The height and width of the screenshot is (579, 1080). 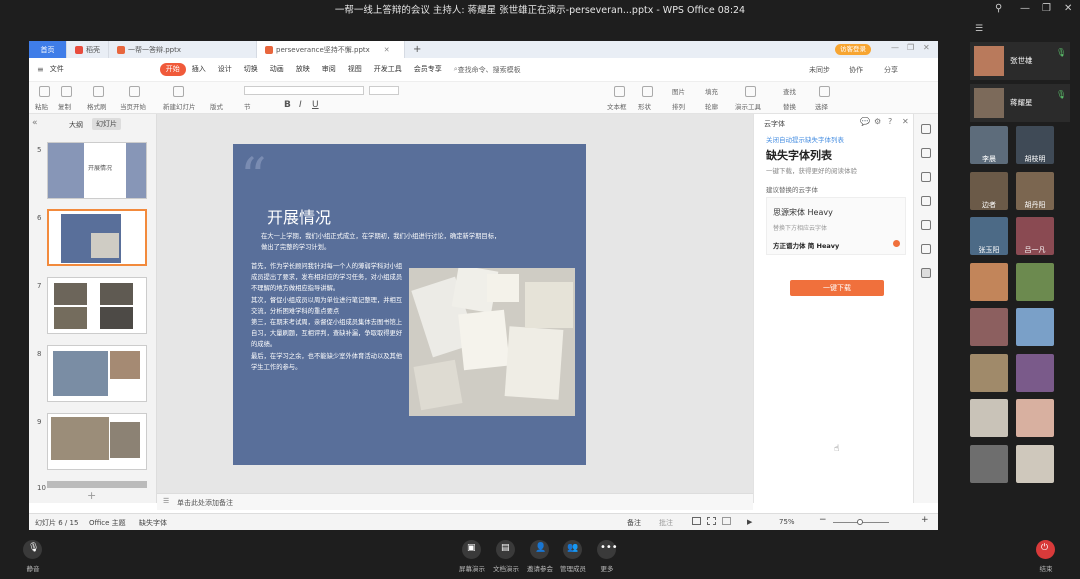 What do you see at coordinates (805, 139) in the screenshot?
I see `close-auto-prompt-link: 关闭自动提示缺失字体列表` at bounding box center [805, 139].